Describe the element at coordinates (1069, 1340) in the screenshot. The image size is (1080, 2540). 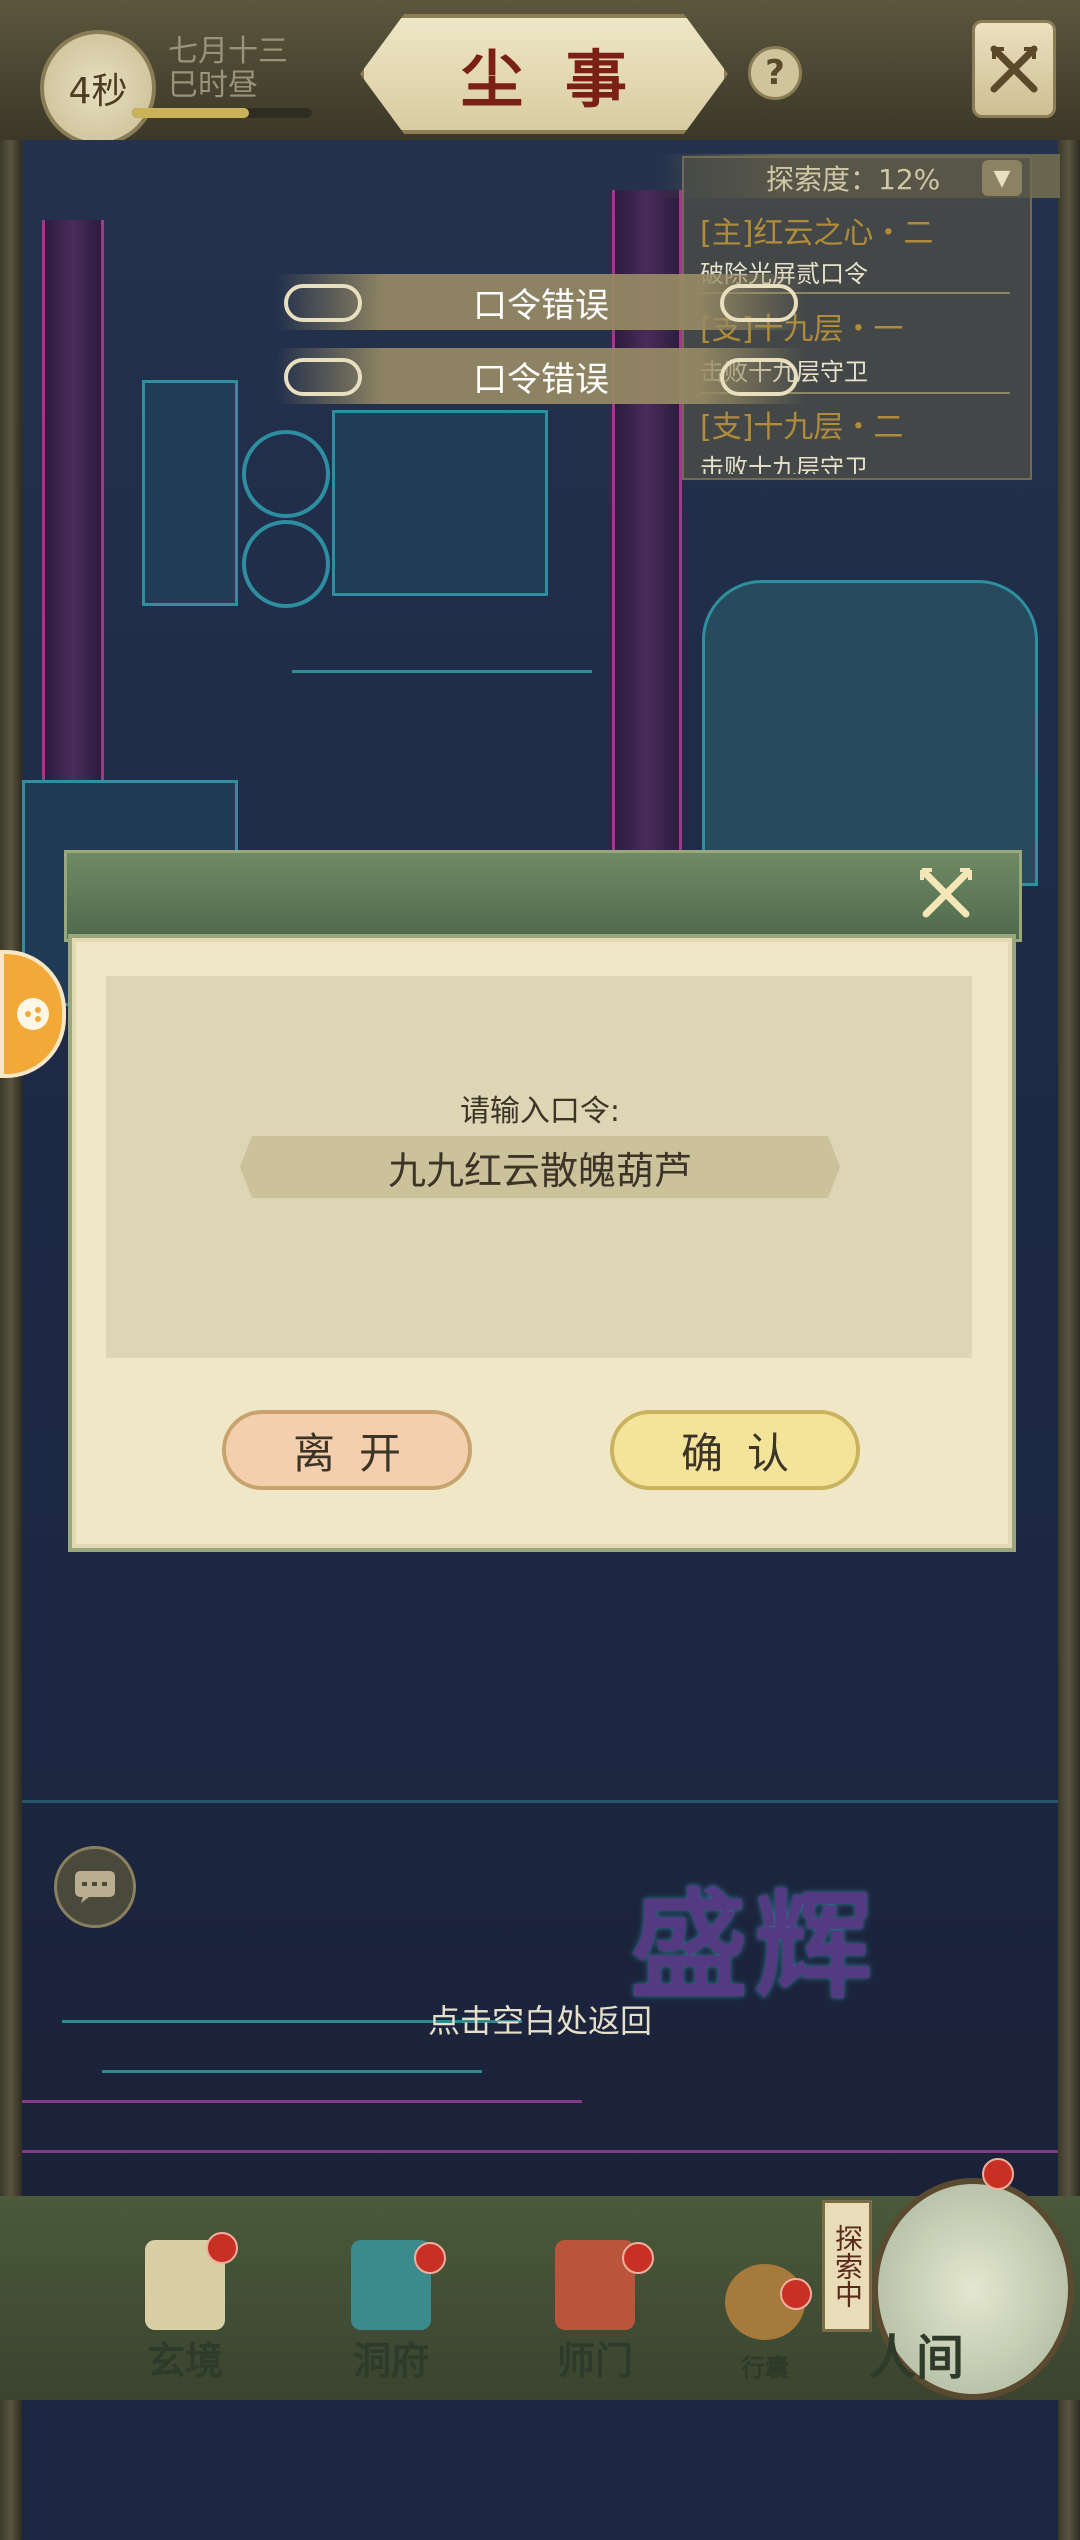
I see `right-frame` at that location.